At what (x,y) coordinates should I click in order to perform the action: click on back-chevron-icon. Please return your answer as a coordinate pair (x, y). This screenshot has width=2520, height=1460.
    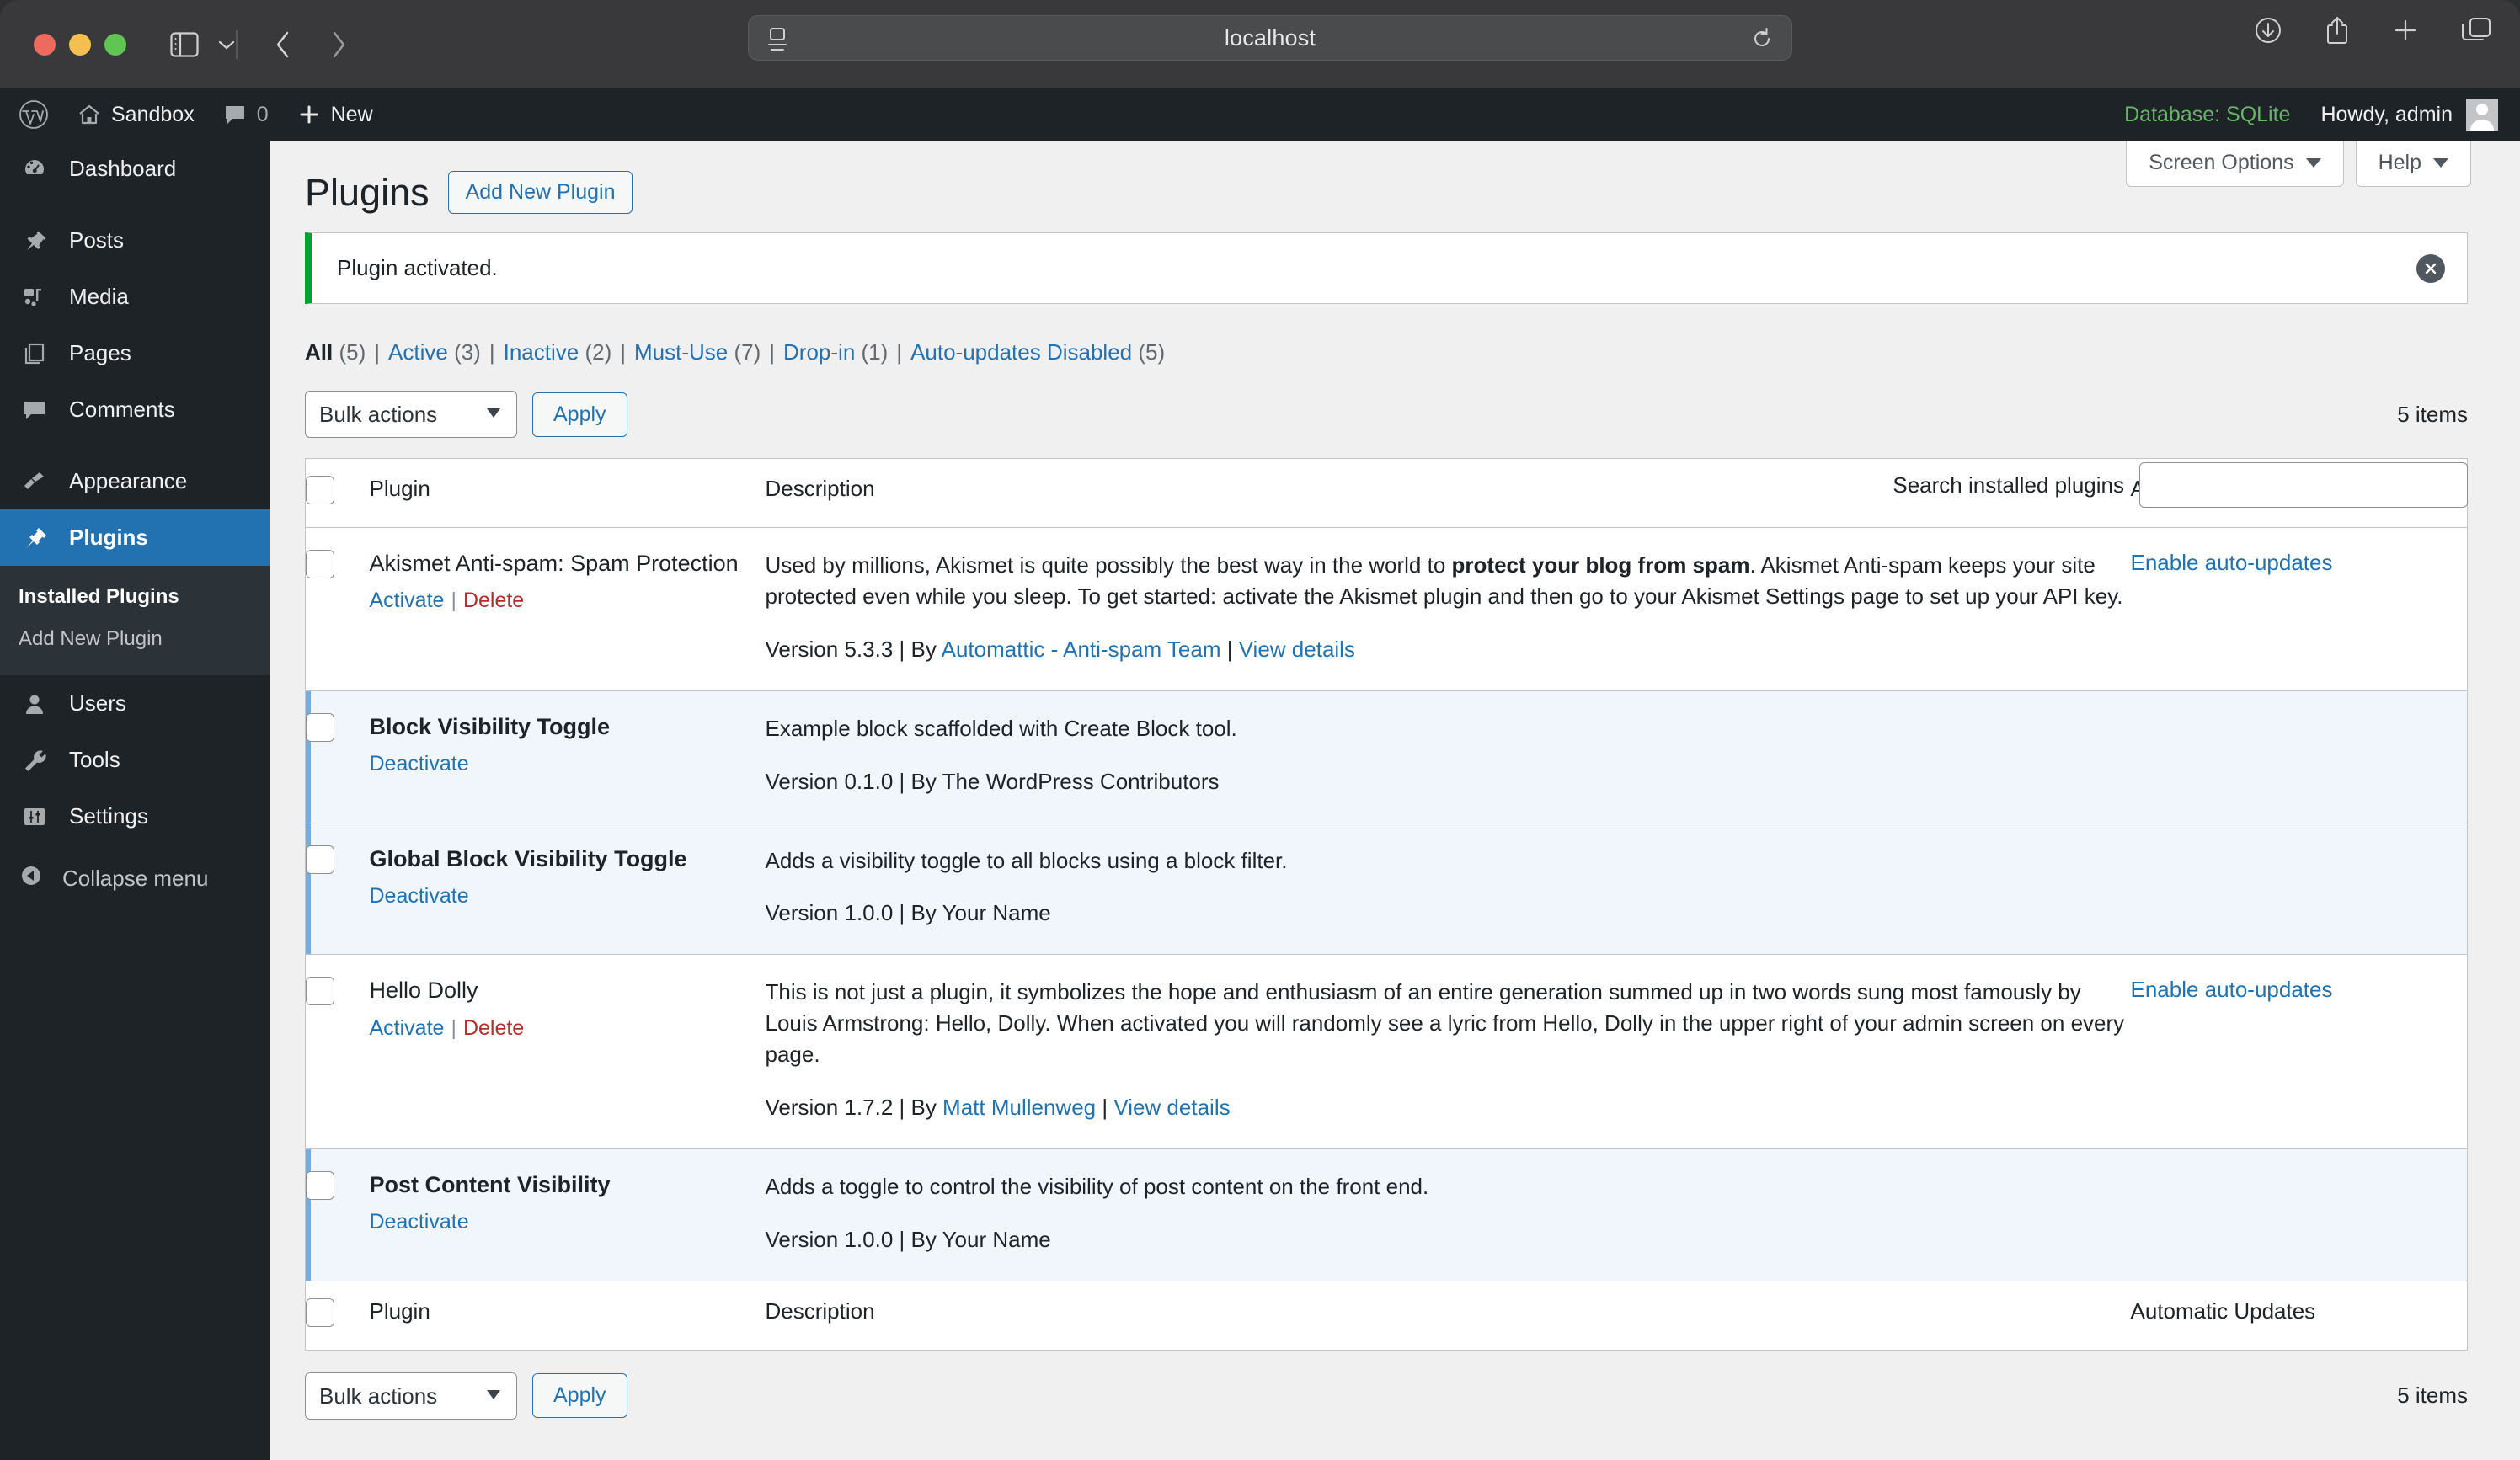
    Looking at the image, I should click on (283, 44).